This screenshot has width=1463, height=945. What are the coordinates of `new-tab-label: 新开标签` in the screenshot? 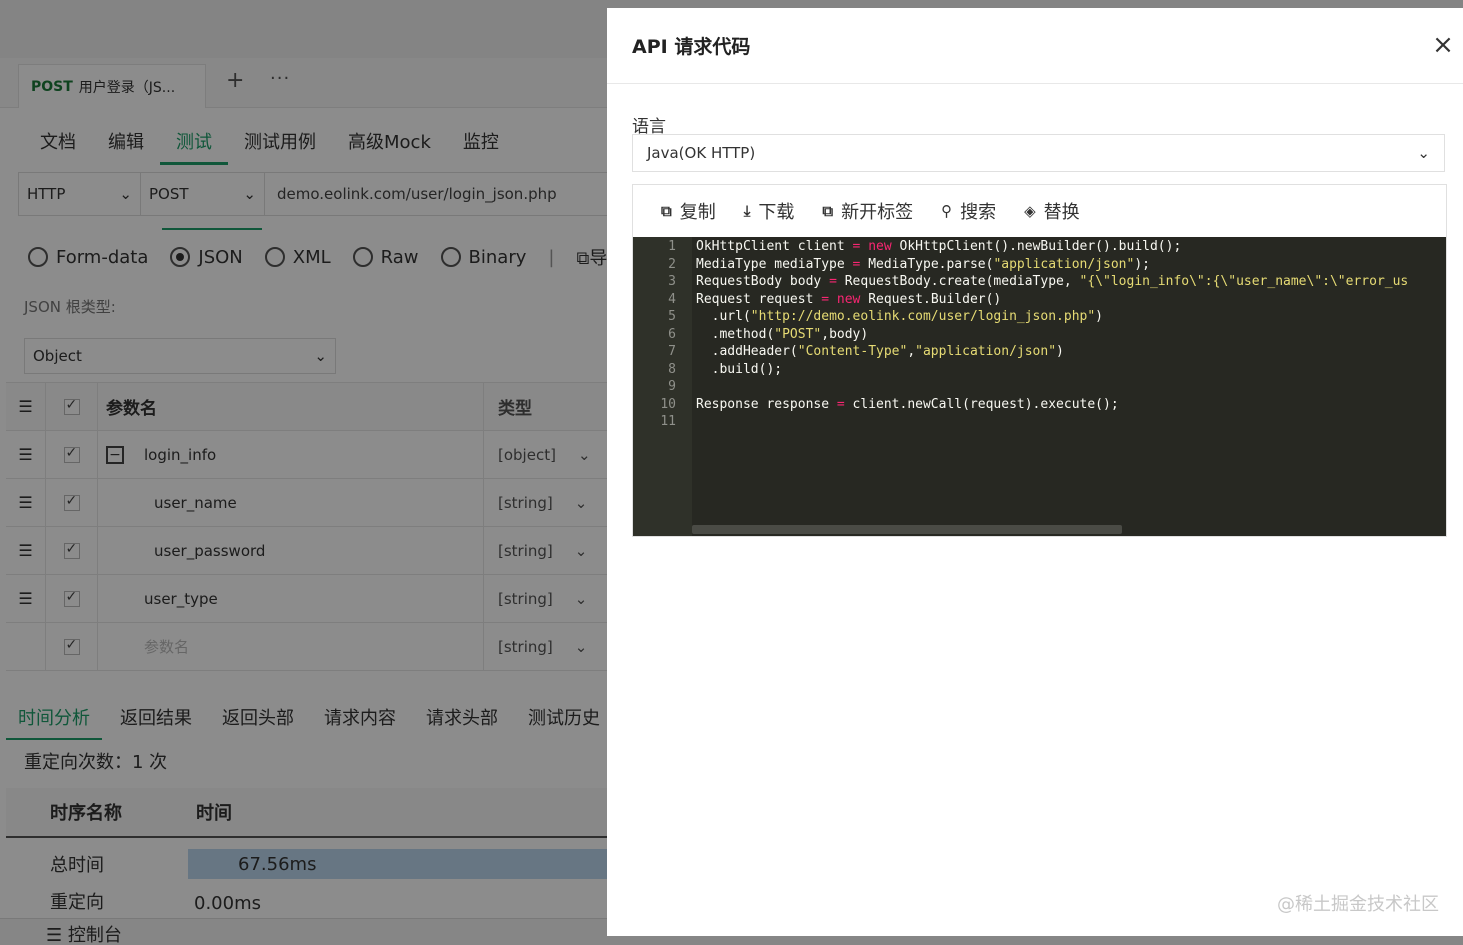 It's located at (877, 212).